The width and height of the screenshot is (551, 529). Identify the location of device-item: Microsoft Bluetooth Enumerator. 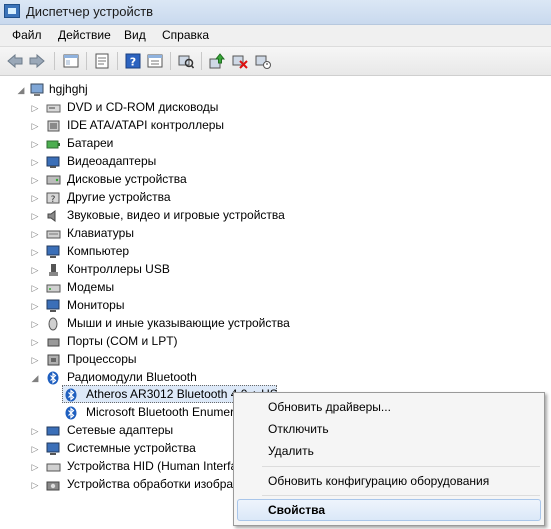
(149, 413).